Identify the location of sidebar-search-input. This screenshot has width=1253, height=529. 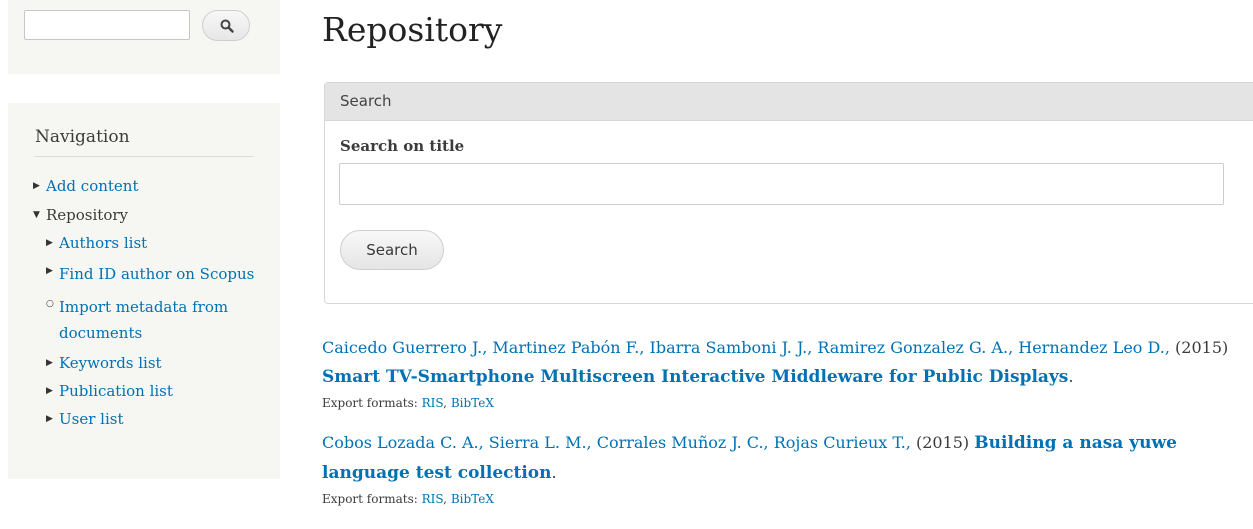
(107, 25).